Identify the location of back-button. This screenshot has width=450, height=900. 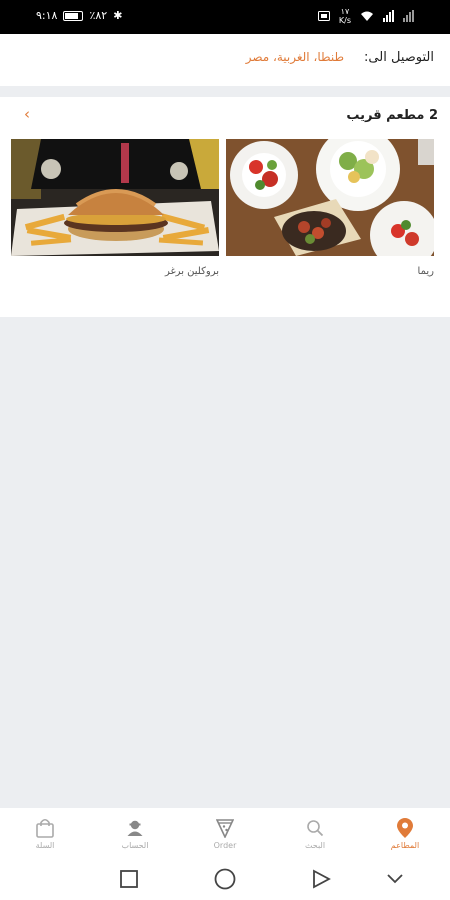
(321, 879).